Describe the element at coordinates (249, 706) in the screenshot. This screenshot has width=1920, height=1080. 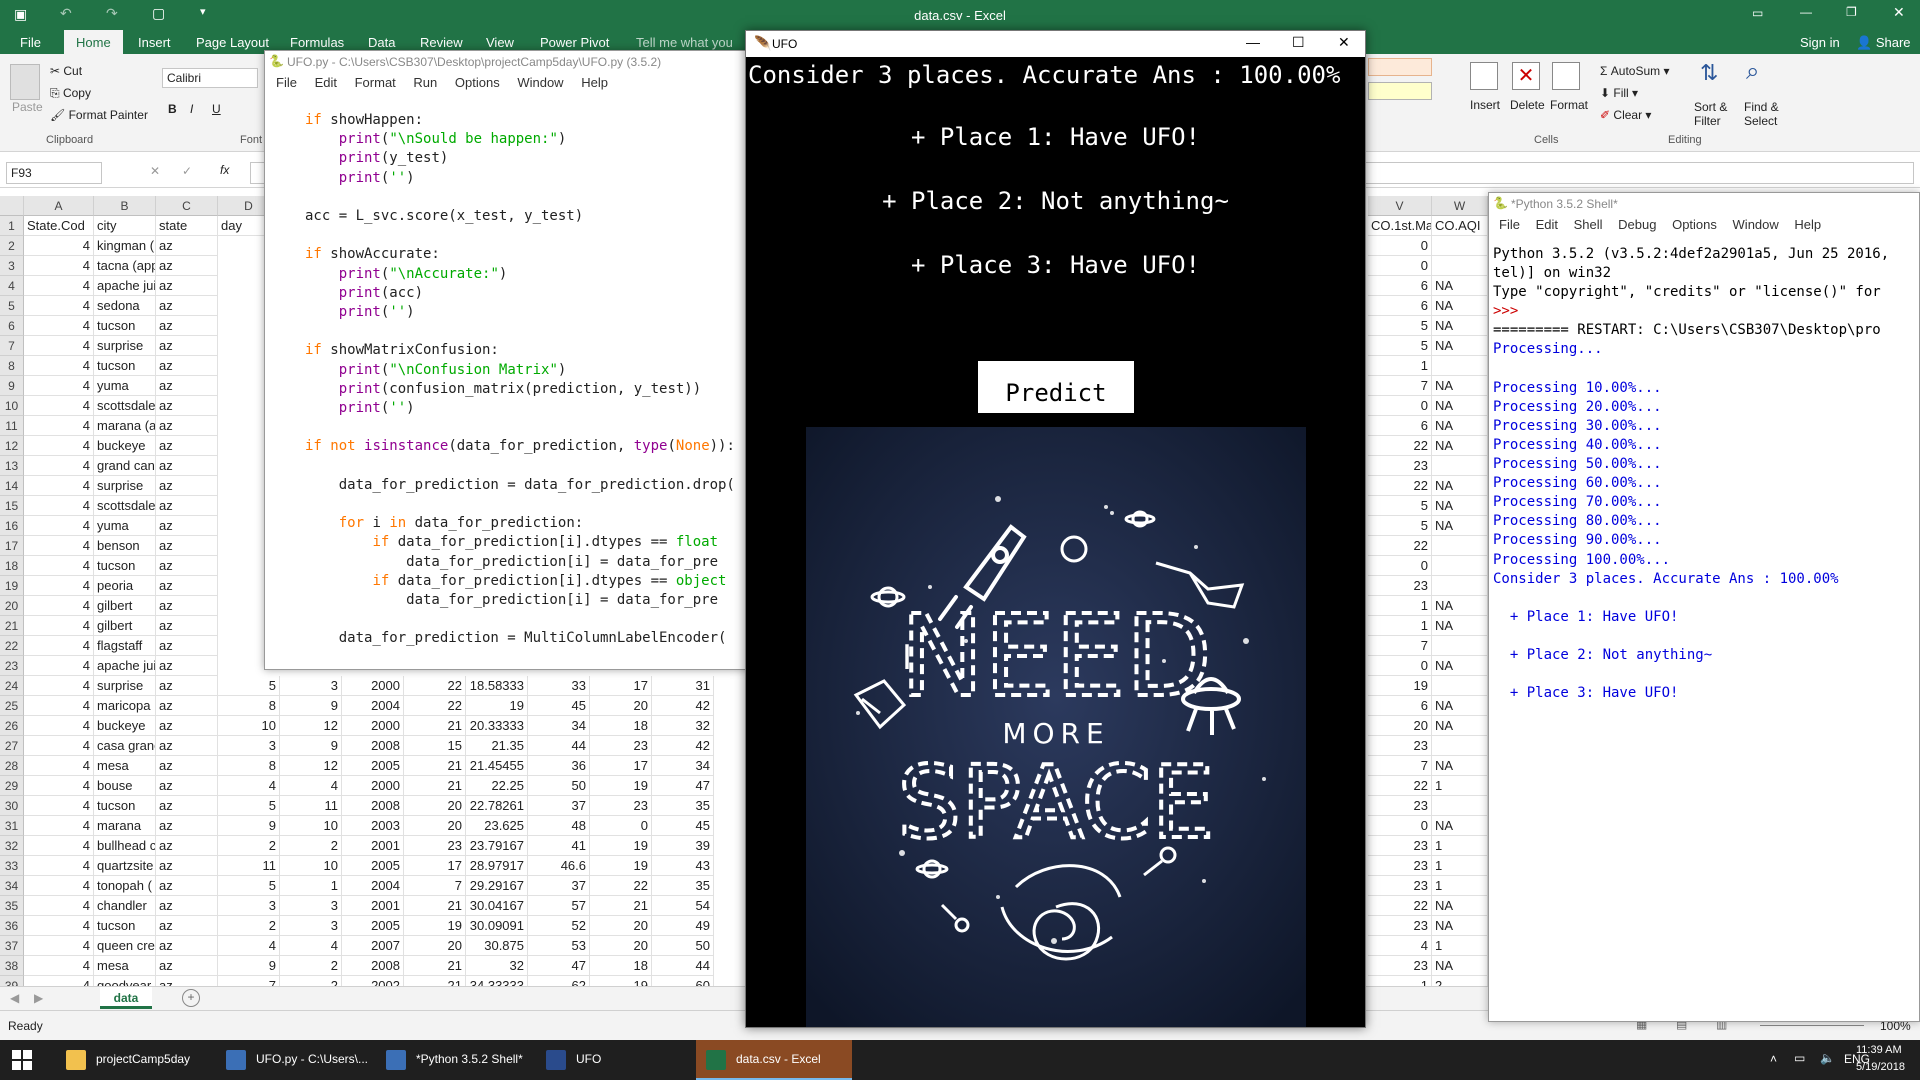
I see `cell-day: 8` at that location.